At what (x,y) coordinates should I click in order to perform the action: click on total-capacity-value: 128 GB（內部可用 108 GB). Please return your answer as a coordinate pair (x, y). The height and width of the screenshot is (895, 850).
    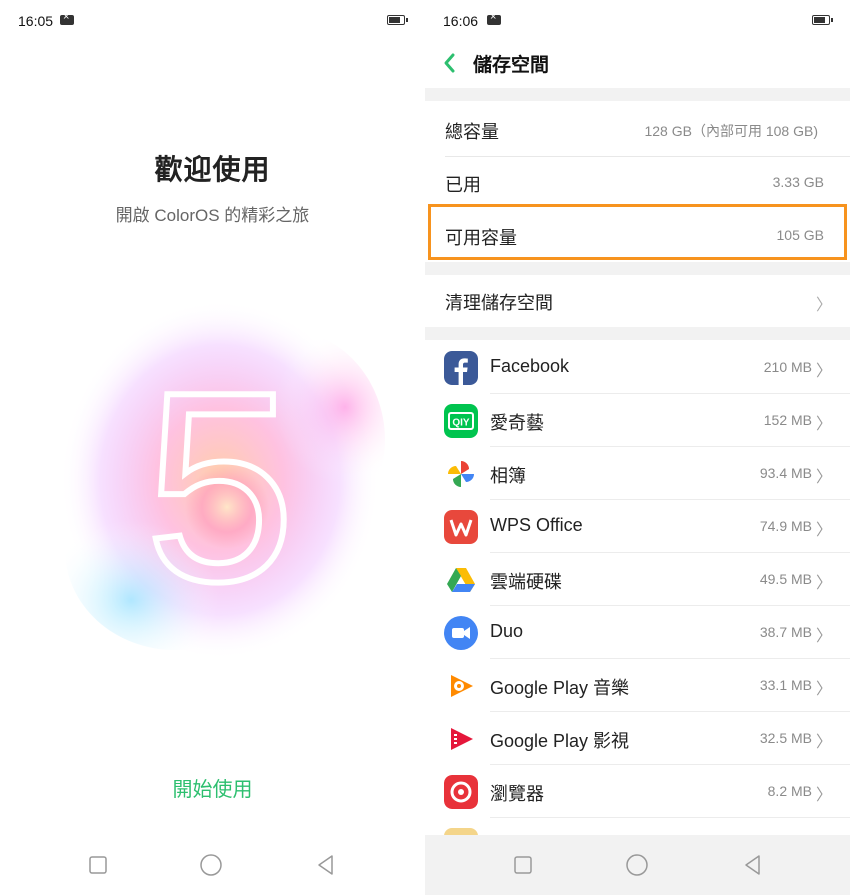
    Looking at the image, I should click on (731, 131).